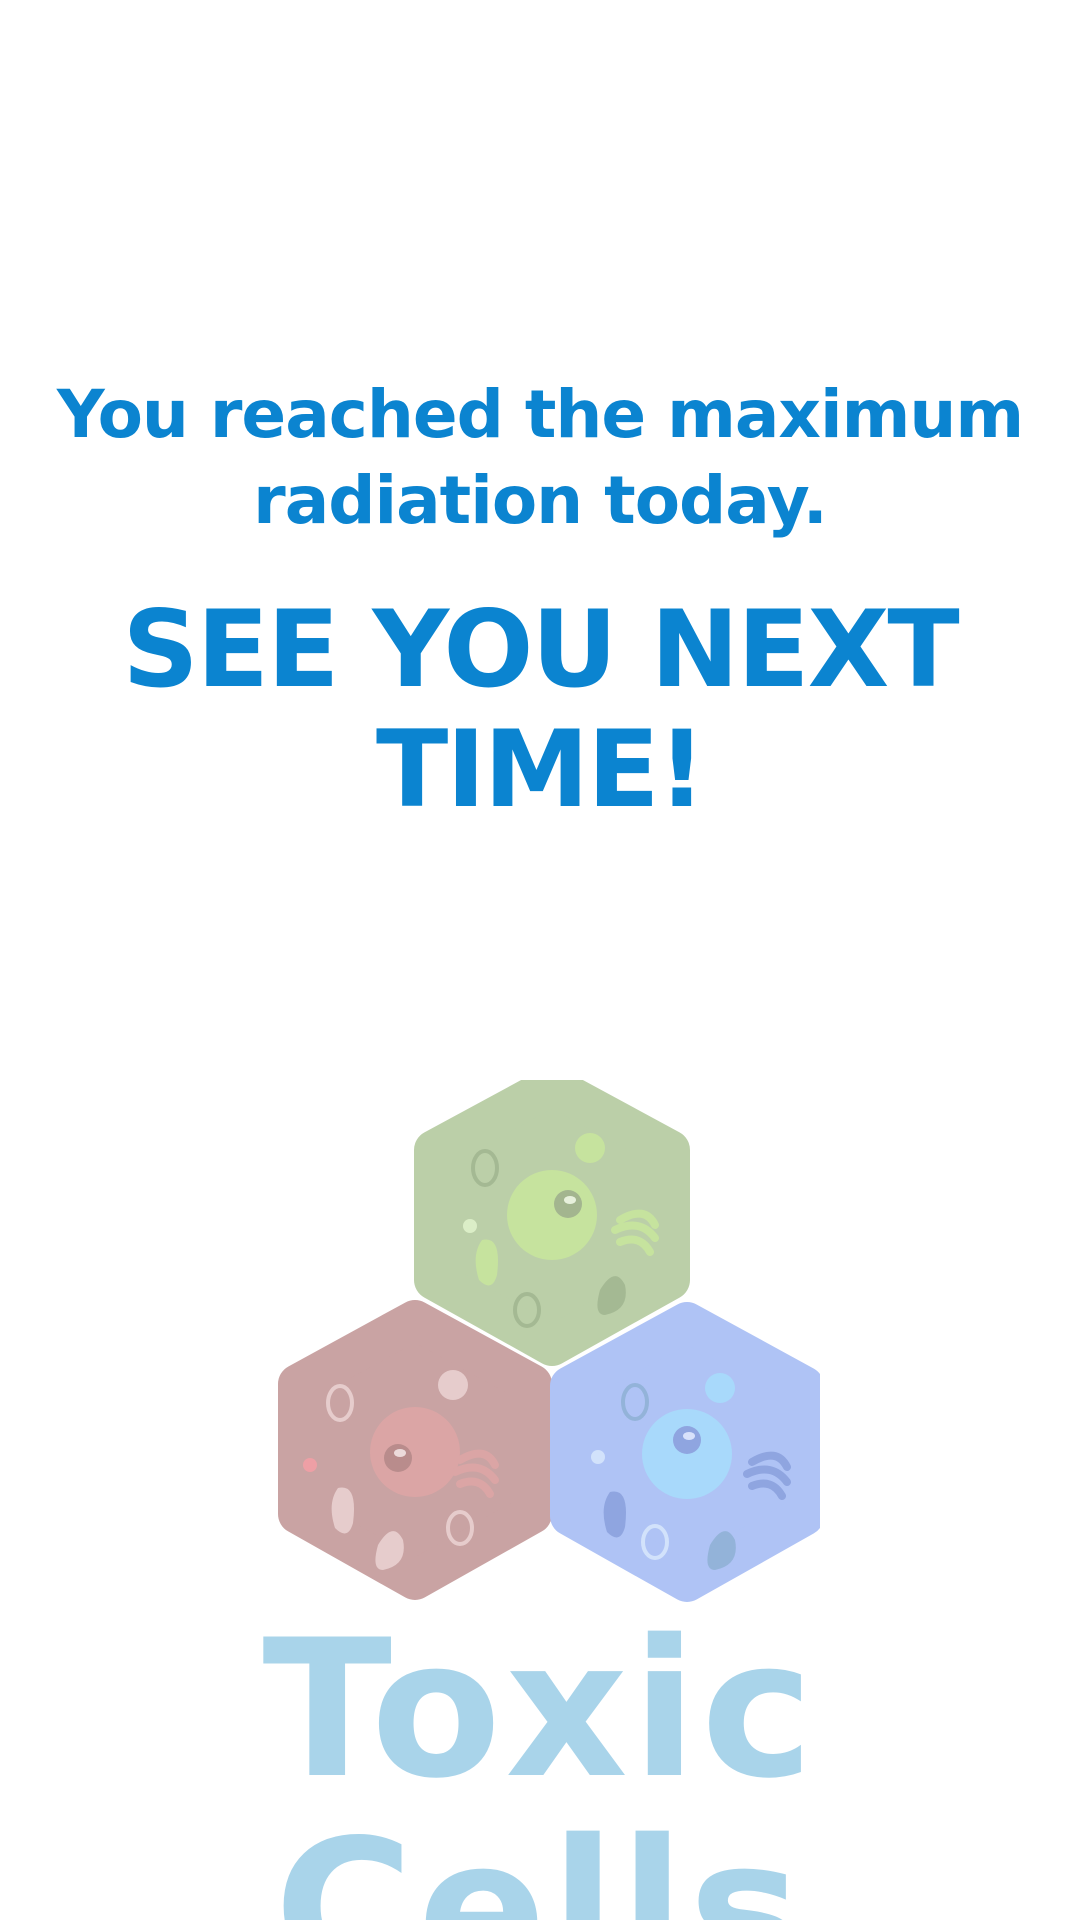 The height and width of the screenshot is (1920, 1080). What do you see at coordinates (540, 458) in the screenshot?
I see `max-radiation-message: You reached the maximum radiation today.` at bounding box center [540, 458].